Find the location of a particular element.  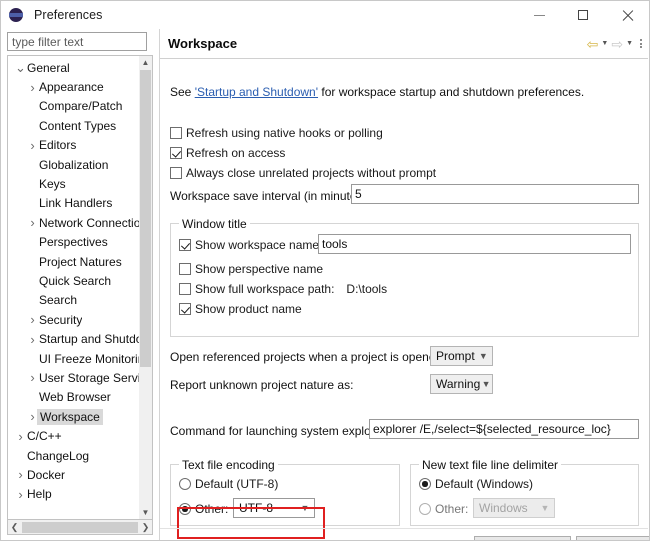

tree-item-changelog: ChangeLog is located at coordinates (74, 455).